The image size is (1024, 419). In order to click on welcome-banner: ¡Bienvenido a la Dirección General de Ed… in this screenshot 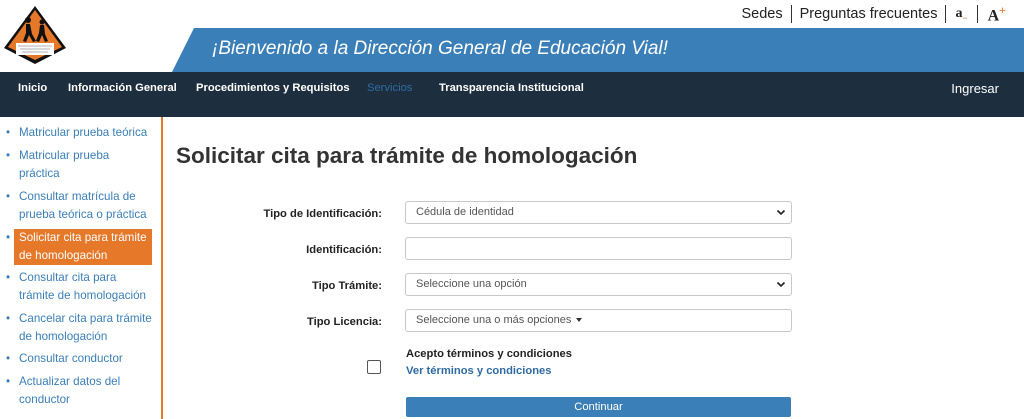, I will do `click(598, 50)`.